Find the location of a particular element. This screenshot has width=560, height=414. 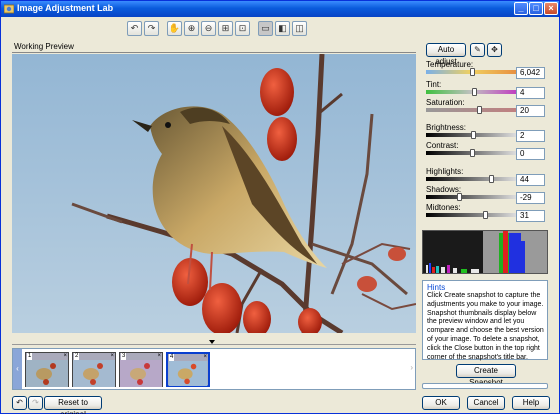

snapshot-strip: ‹ › 1 × 2 × 3 × 4 × is located at coordinates (214, 369).